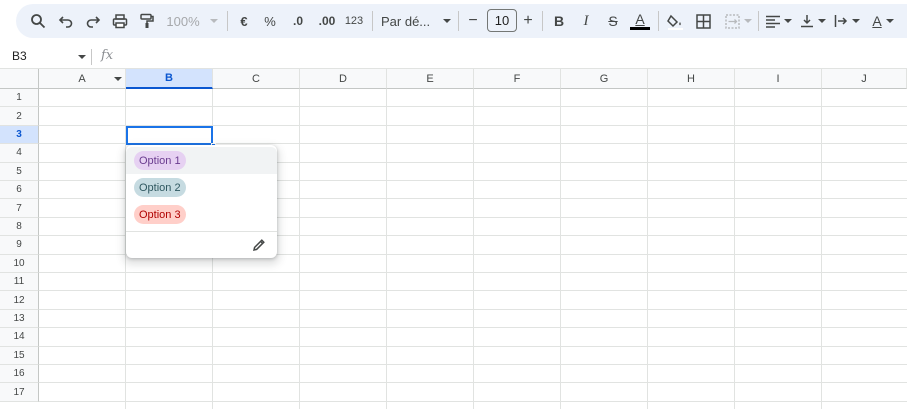 The width and height of the screenshot is (907, 409). What do you see at coordinates (19, 300) in the screenshot?
I see `row-header-12: 12` at bounding box center [19, 300].